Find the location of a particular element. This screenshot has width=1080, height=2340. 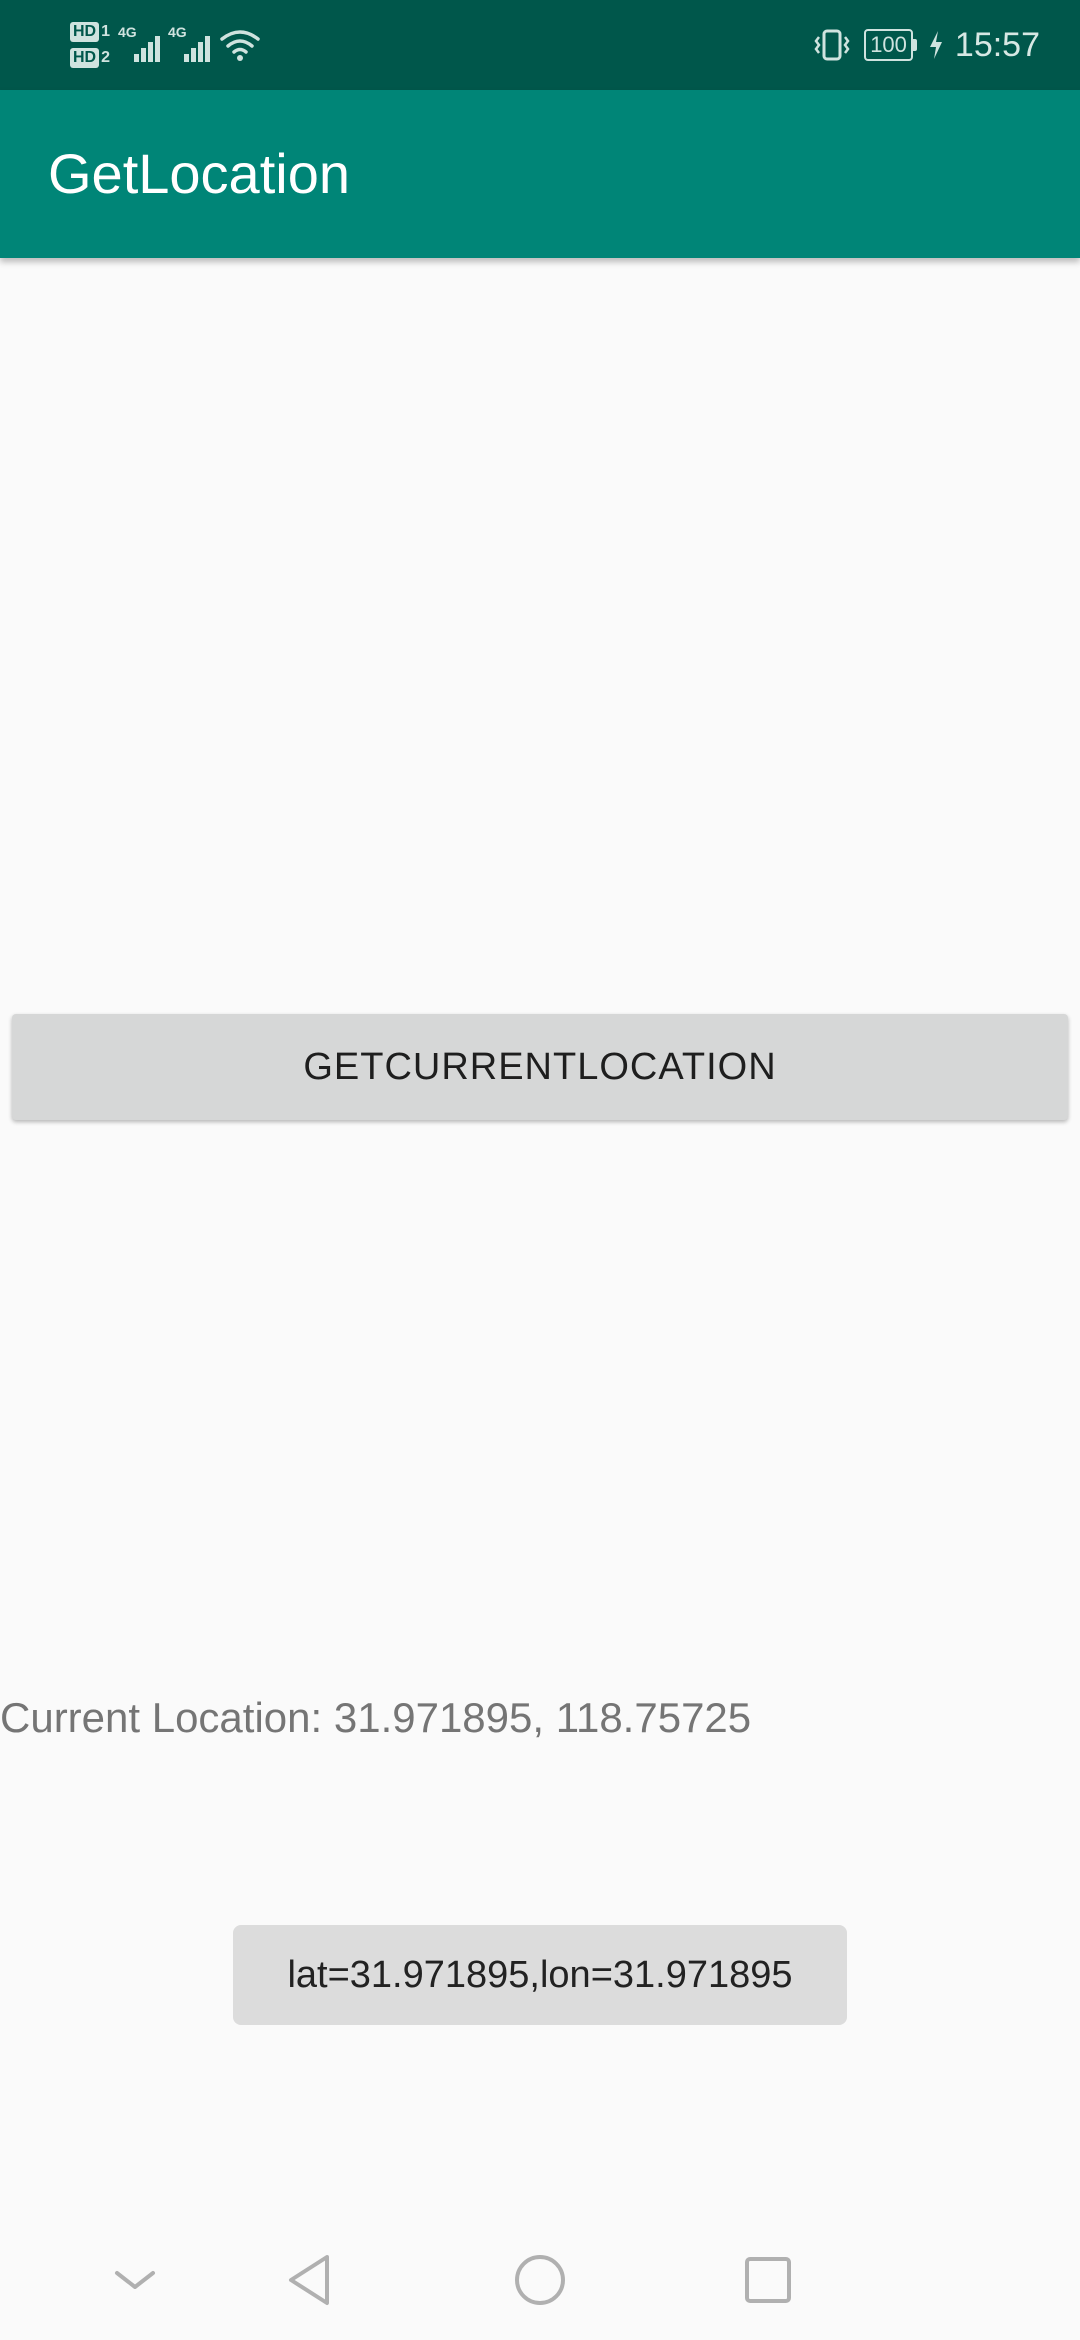

vibrate-icon is located at coordinates (832, 45).